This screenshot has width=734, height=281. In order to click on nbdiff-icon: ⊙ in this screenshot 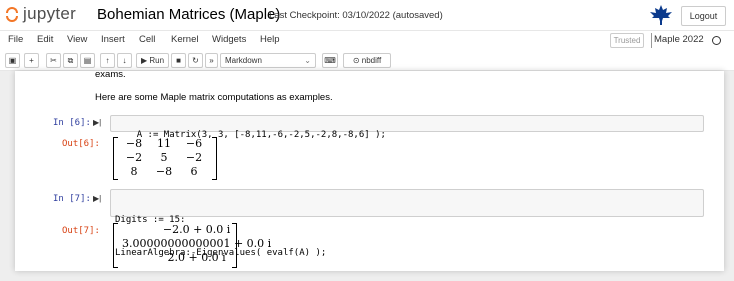, I will do `click(356, 60)`.